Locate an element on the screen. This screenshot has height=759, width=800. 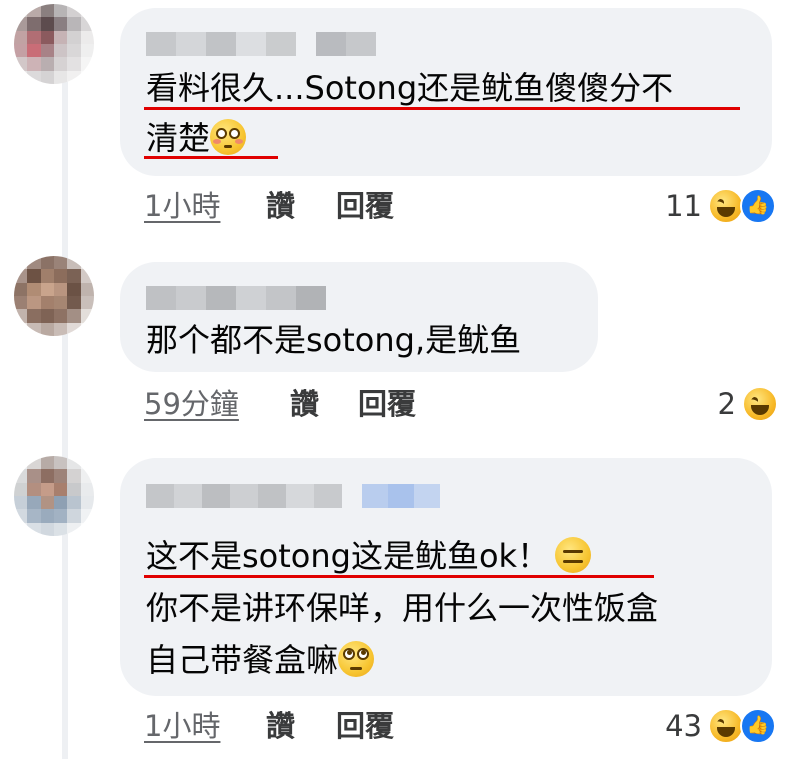
comment-timestamp: 59分鐘 is located at coordinates (191, 404).